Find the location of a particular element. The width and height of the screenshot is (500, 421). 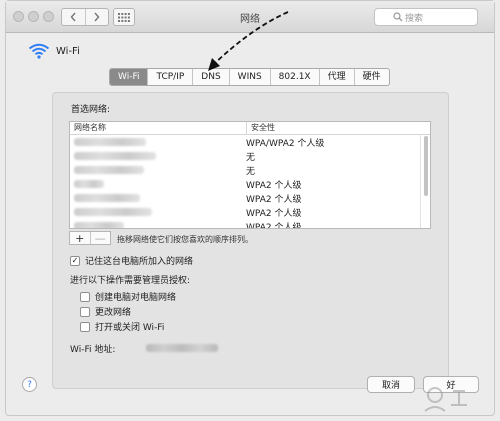

tab-wifi: Wi-Fi is located at coordinates (129, 77).